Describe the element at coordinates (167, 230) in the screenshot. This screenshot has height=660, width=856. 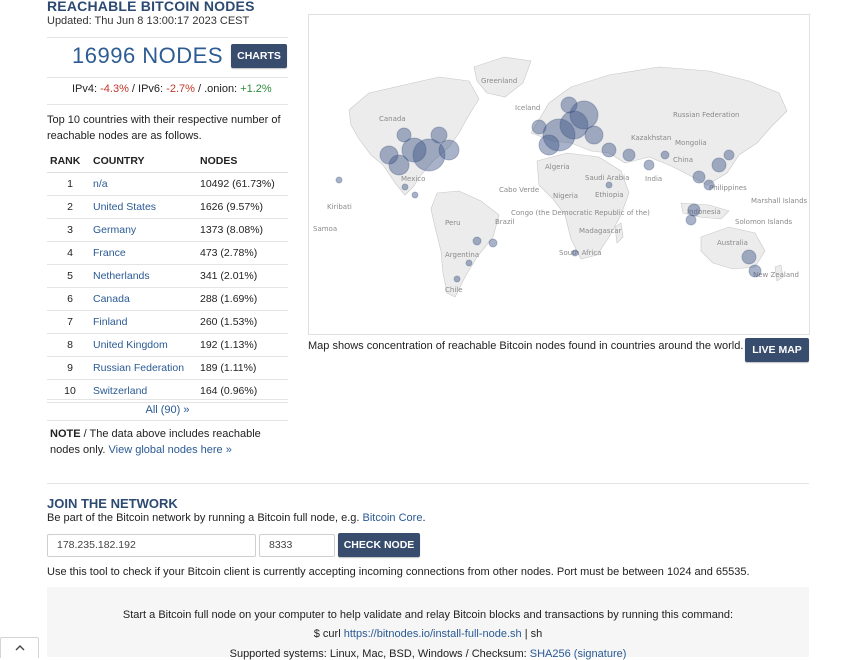
I see `table-row: 3 Germany 1373 (8.08%)` at that location.